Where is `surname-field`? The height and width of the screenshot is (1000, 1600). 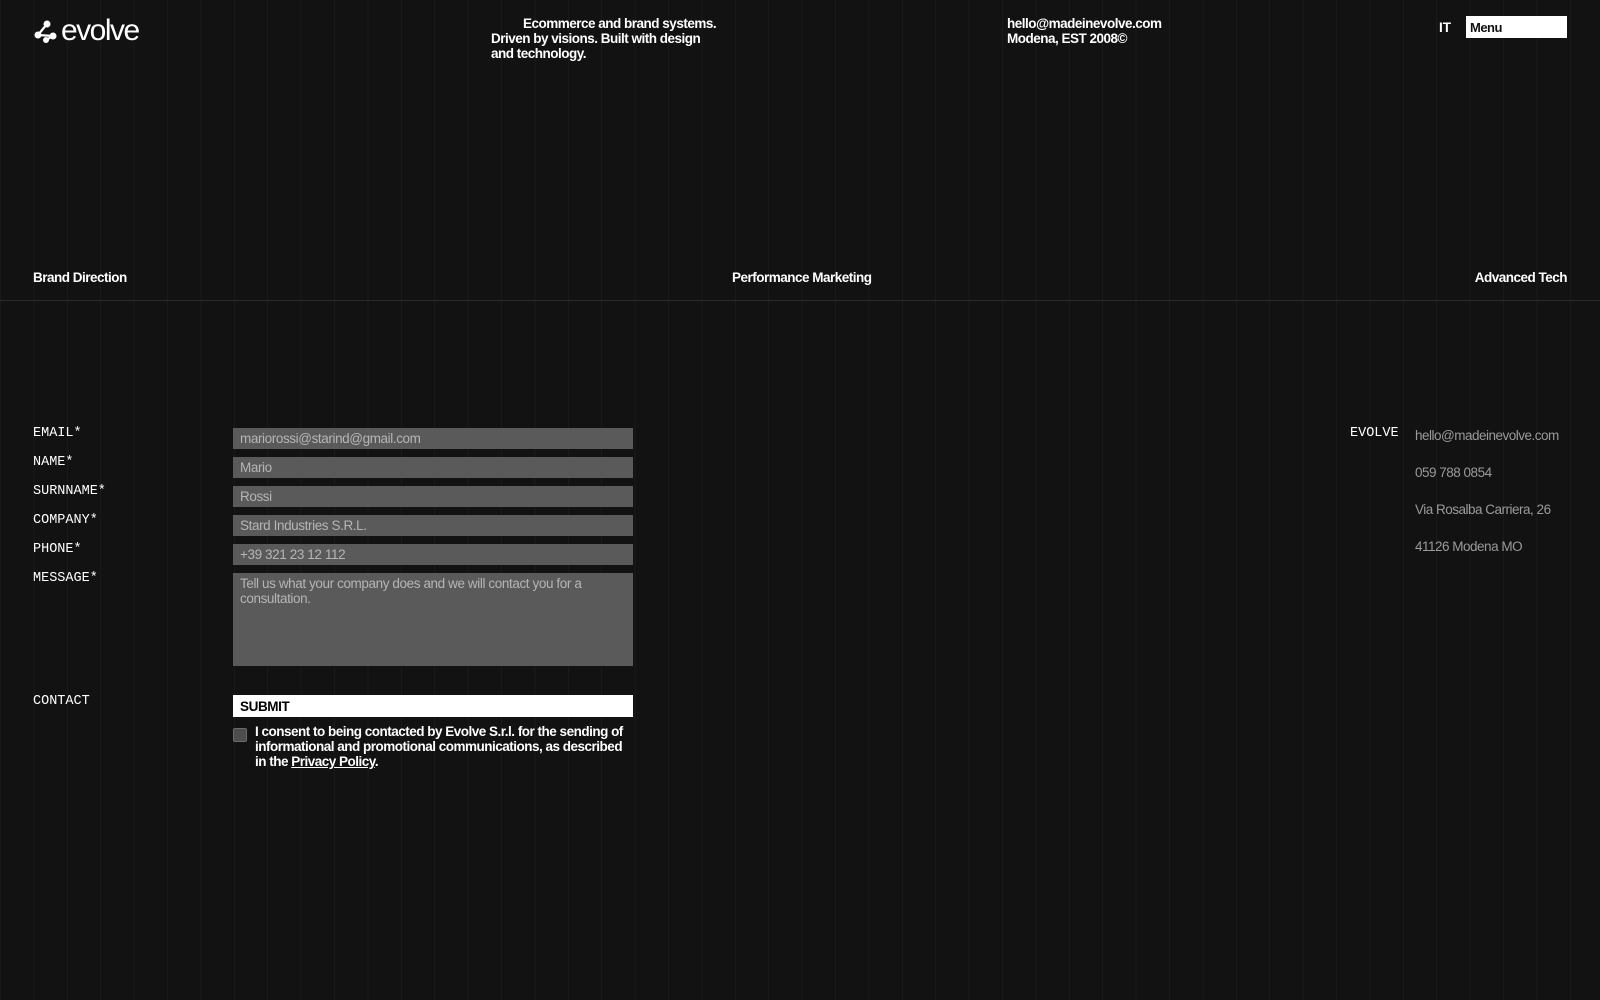 surname-field is located at coordinates (433, 496).